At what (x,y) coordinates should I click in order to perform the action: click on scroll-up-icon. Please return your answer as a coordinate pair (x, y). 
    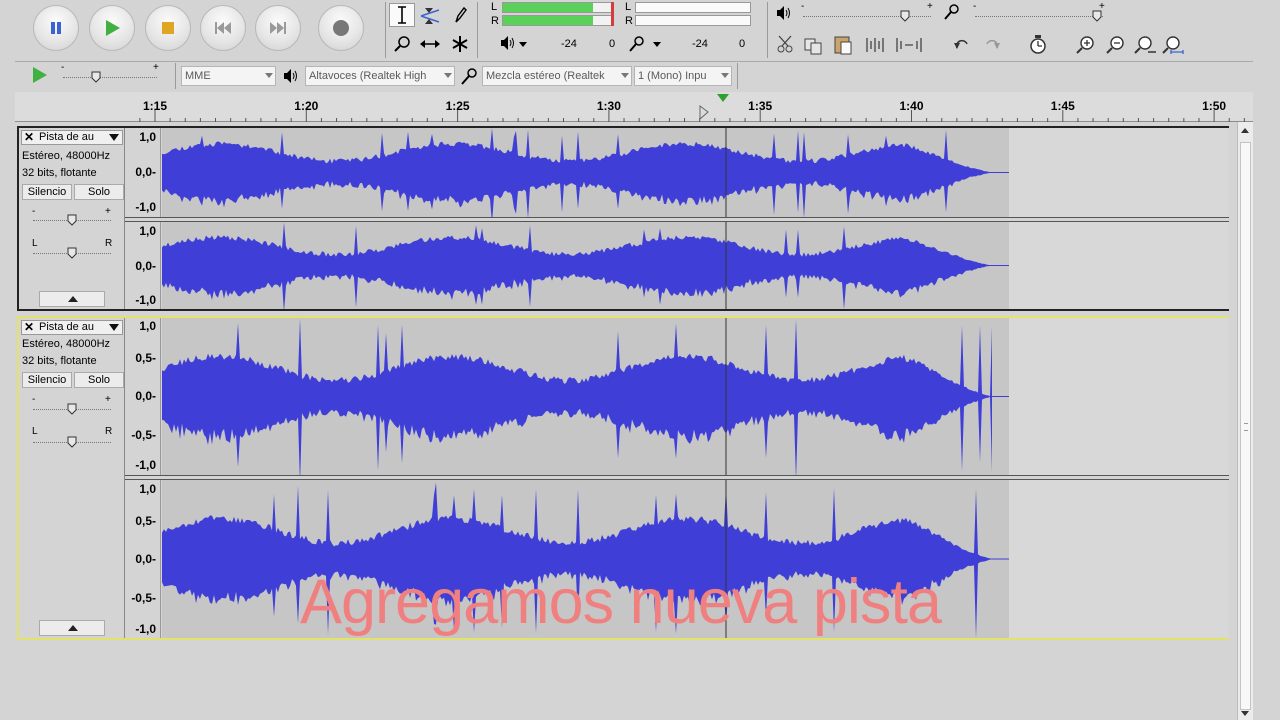
    Looking at the image, I should click on (1245, 130).